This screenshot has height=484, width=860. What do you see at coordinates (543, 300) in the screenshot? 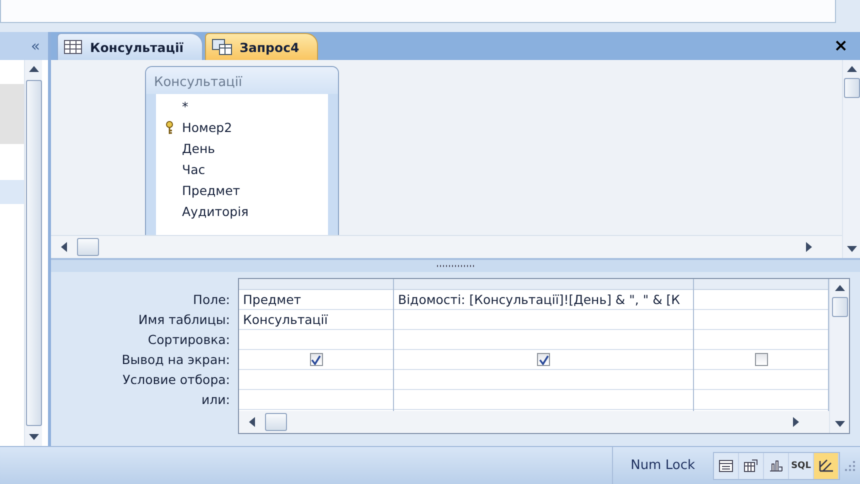
I see `grid-cell: Відомості: [Консультації]![День] & ", " & [К` at bounding box center [543, 300].